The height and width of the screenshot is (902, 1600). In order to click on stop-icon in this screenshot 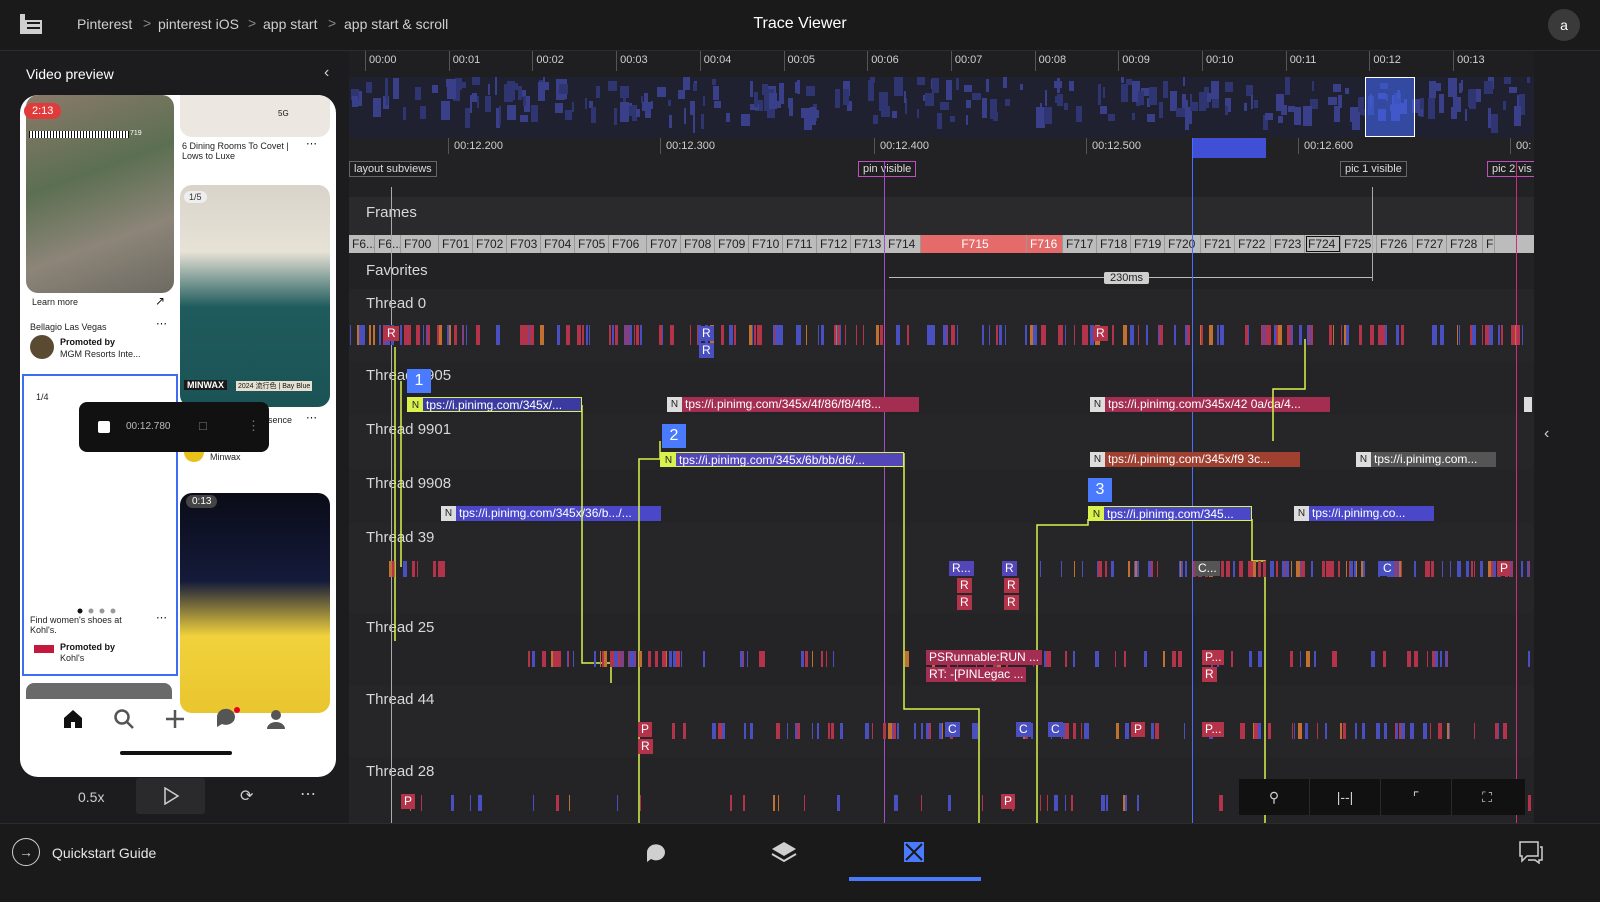, I will do `click(104, 427)`.